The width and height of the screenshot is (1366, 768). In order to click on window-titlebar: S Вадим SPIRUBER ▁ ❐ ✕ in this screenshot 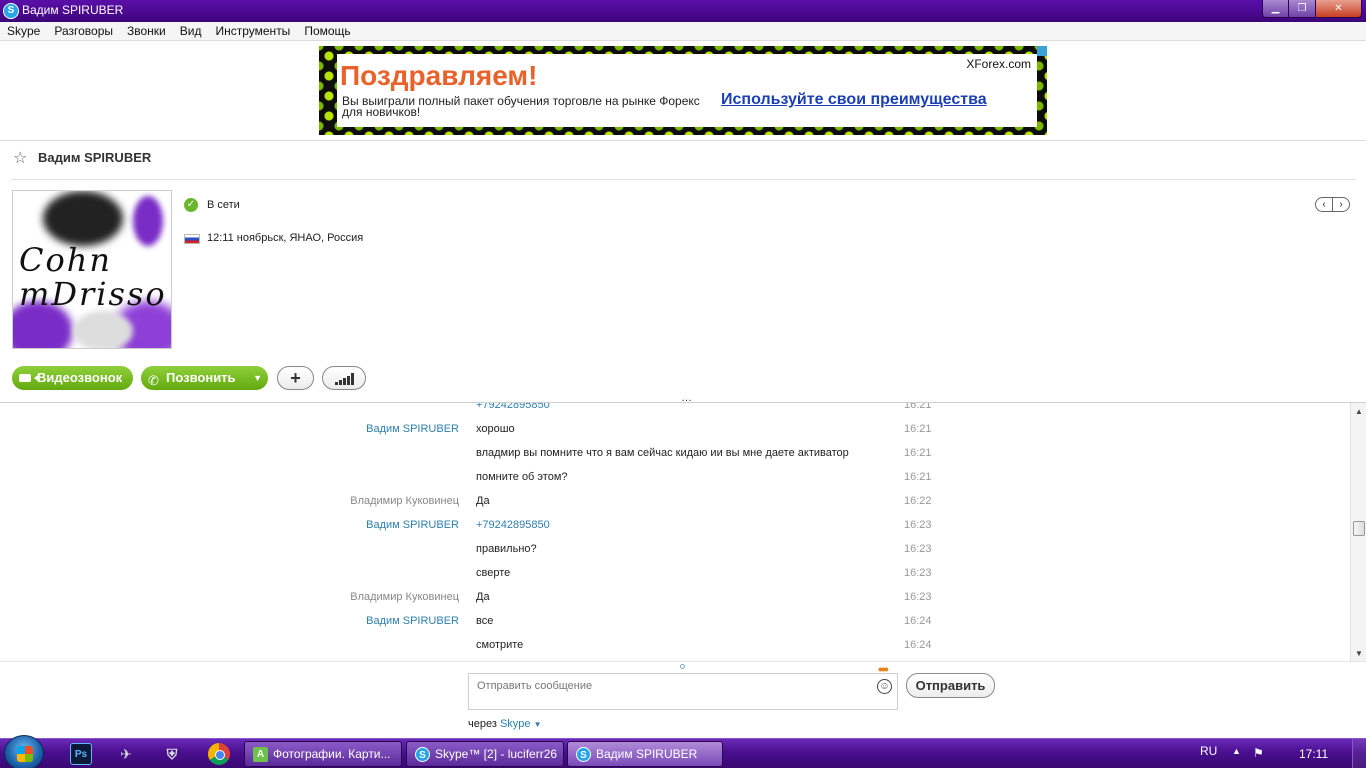, I will do `click(683, 11)`.